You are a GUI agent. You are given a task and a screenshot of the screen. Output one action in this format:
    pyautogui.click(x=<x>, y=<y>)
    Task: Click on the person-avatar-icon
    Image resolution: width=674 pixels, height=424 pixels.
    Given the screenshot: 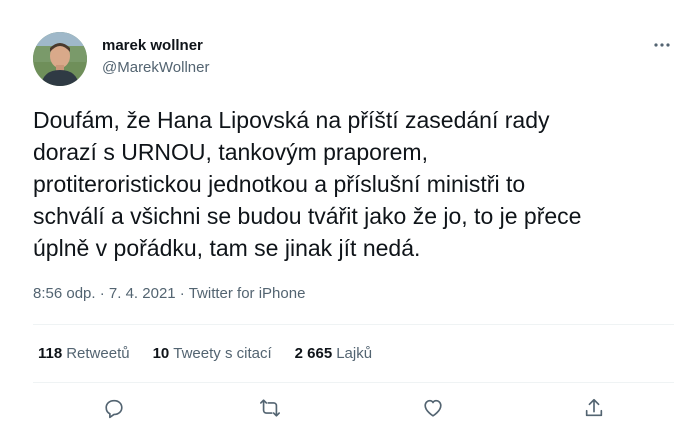 What is the action you would take?
    pyautogui.click(x=60, y=59)
    